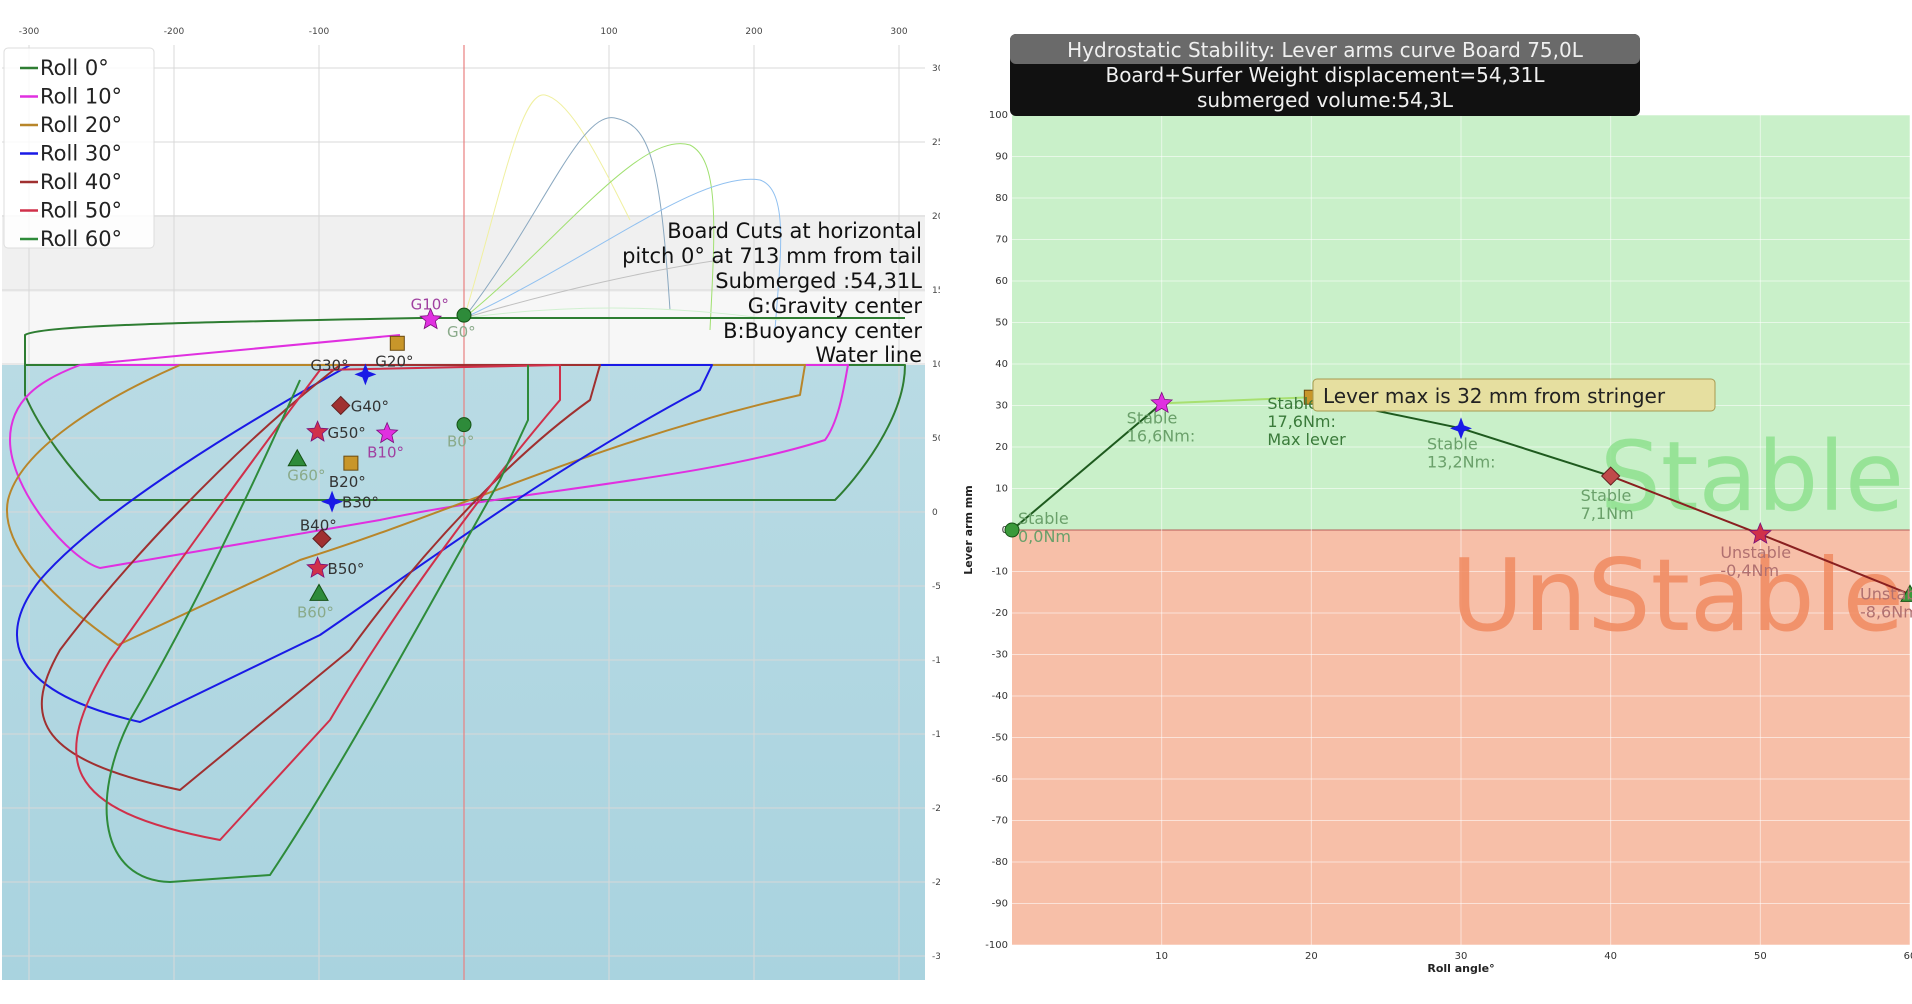 Image resolution: width=1912 pixels, height=1004 pixels. I want to click on y-tick-label: 10, so click(1001, 489).